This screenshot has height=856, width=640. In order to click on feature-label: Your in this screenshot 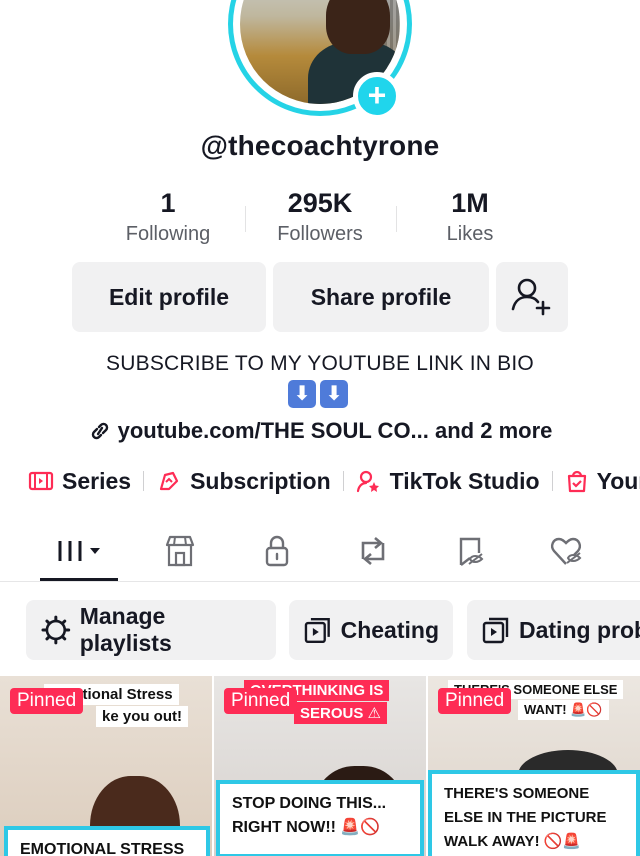, I will do `click(618, 480)`.